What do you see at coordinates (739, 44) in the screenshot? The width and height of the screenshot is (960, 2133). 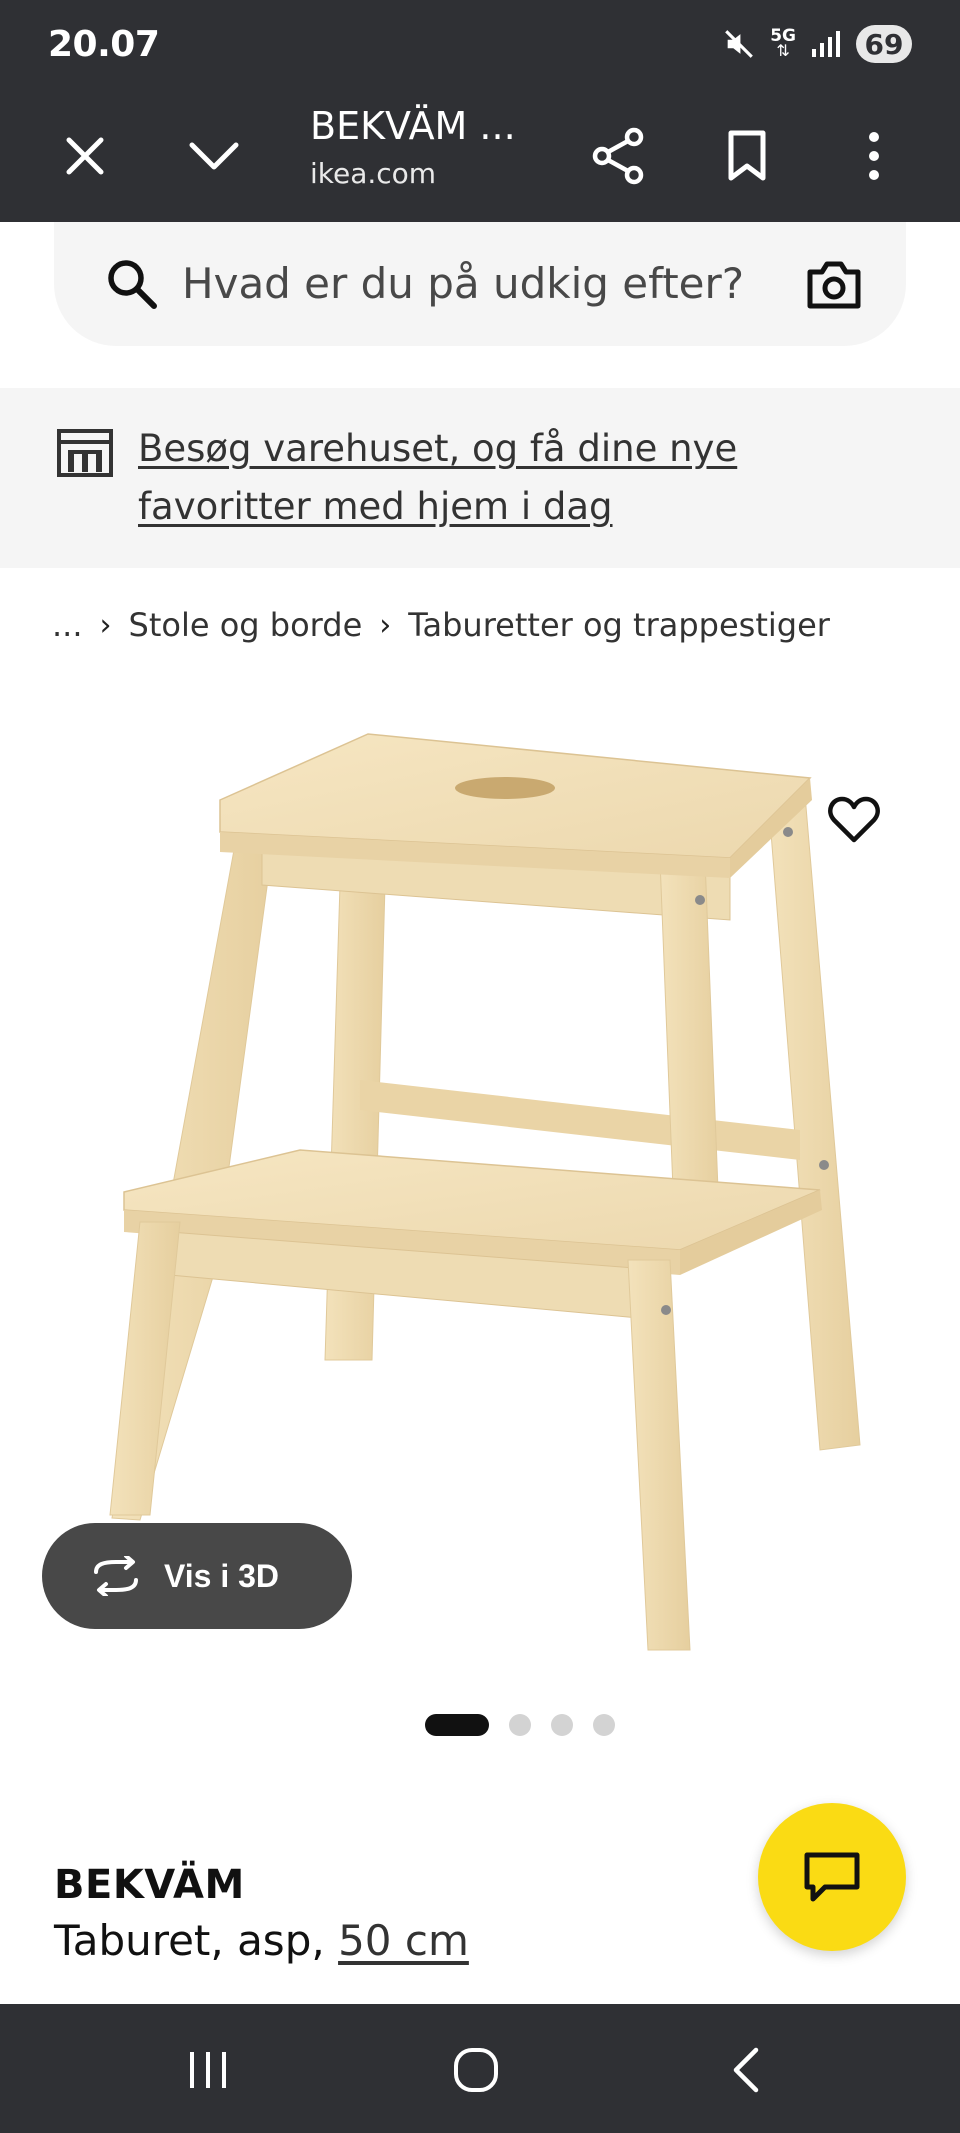 I see `mute-icon` at bounding box center [739, 44].